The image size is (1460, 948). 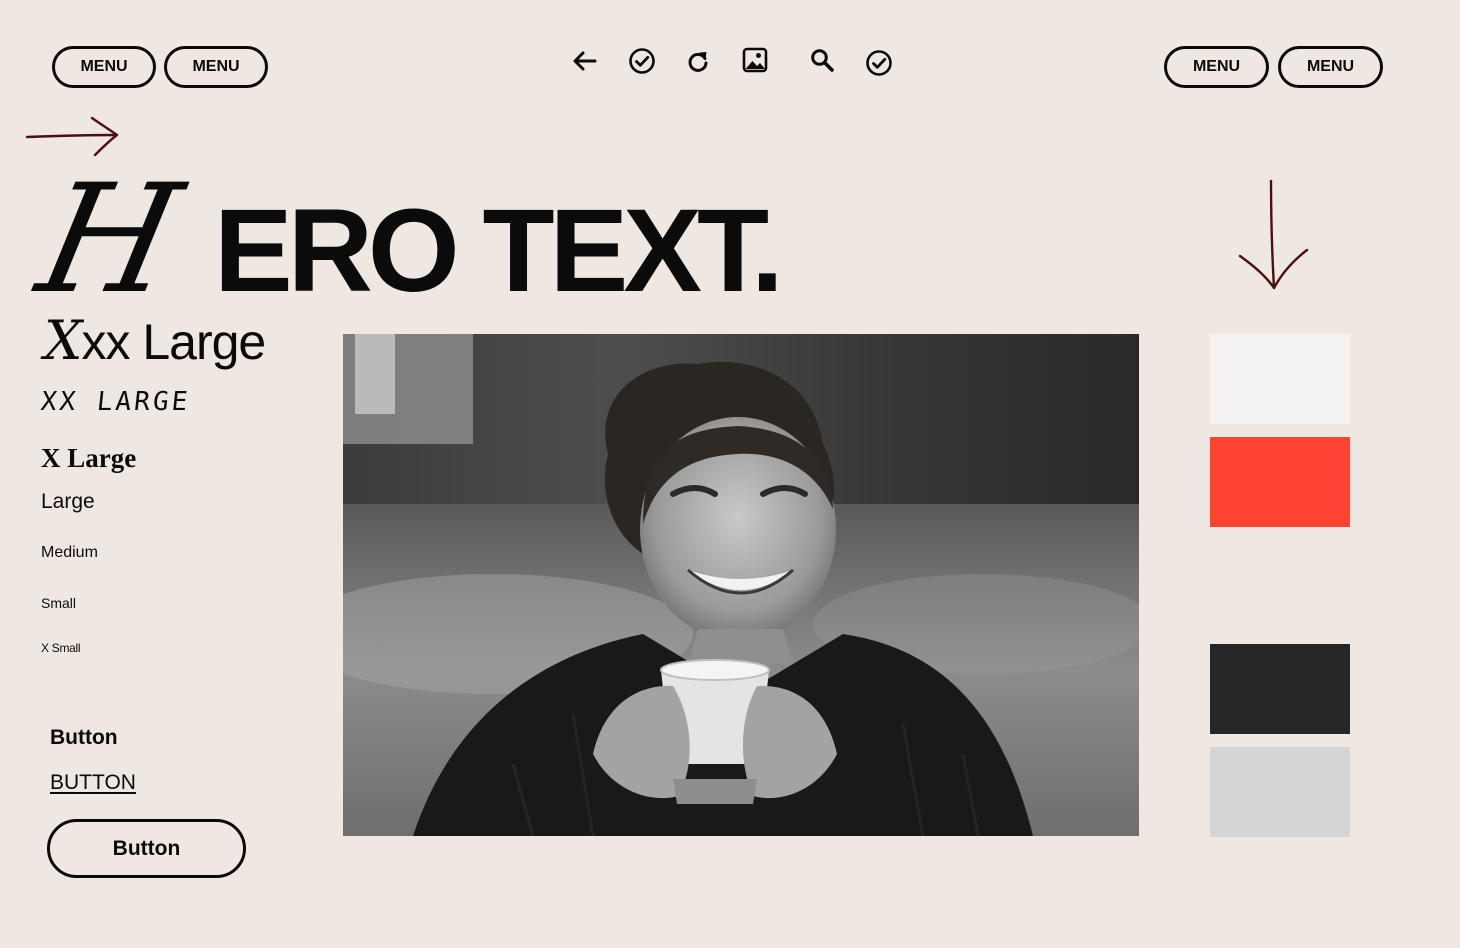 What do you see at coordinates (499, 251) in the screenshot?
I see `hero-rest: ERO TEXT.` at bounding box center [499, 251].